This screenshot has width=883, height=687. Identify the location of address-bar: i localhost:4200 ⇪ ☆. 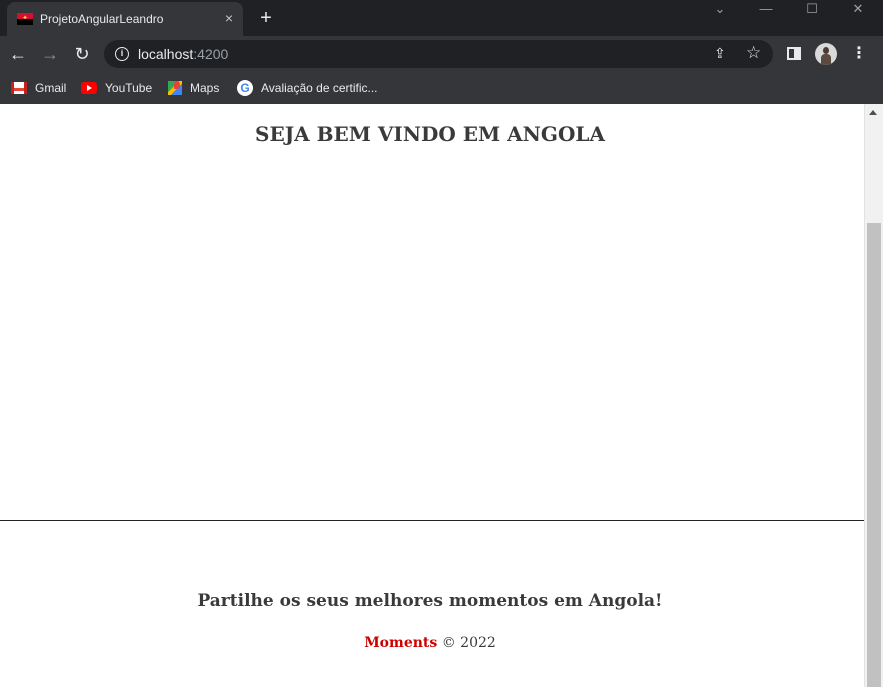
(438, 54).